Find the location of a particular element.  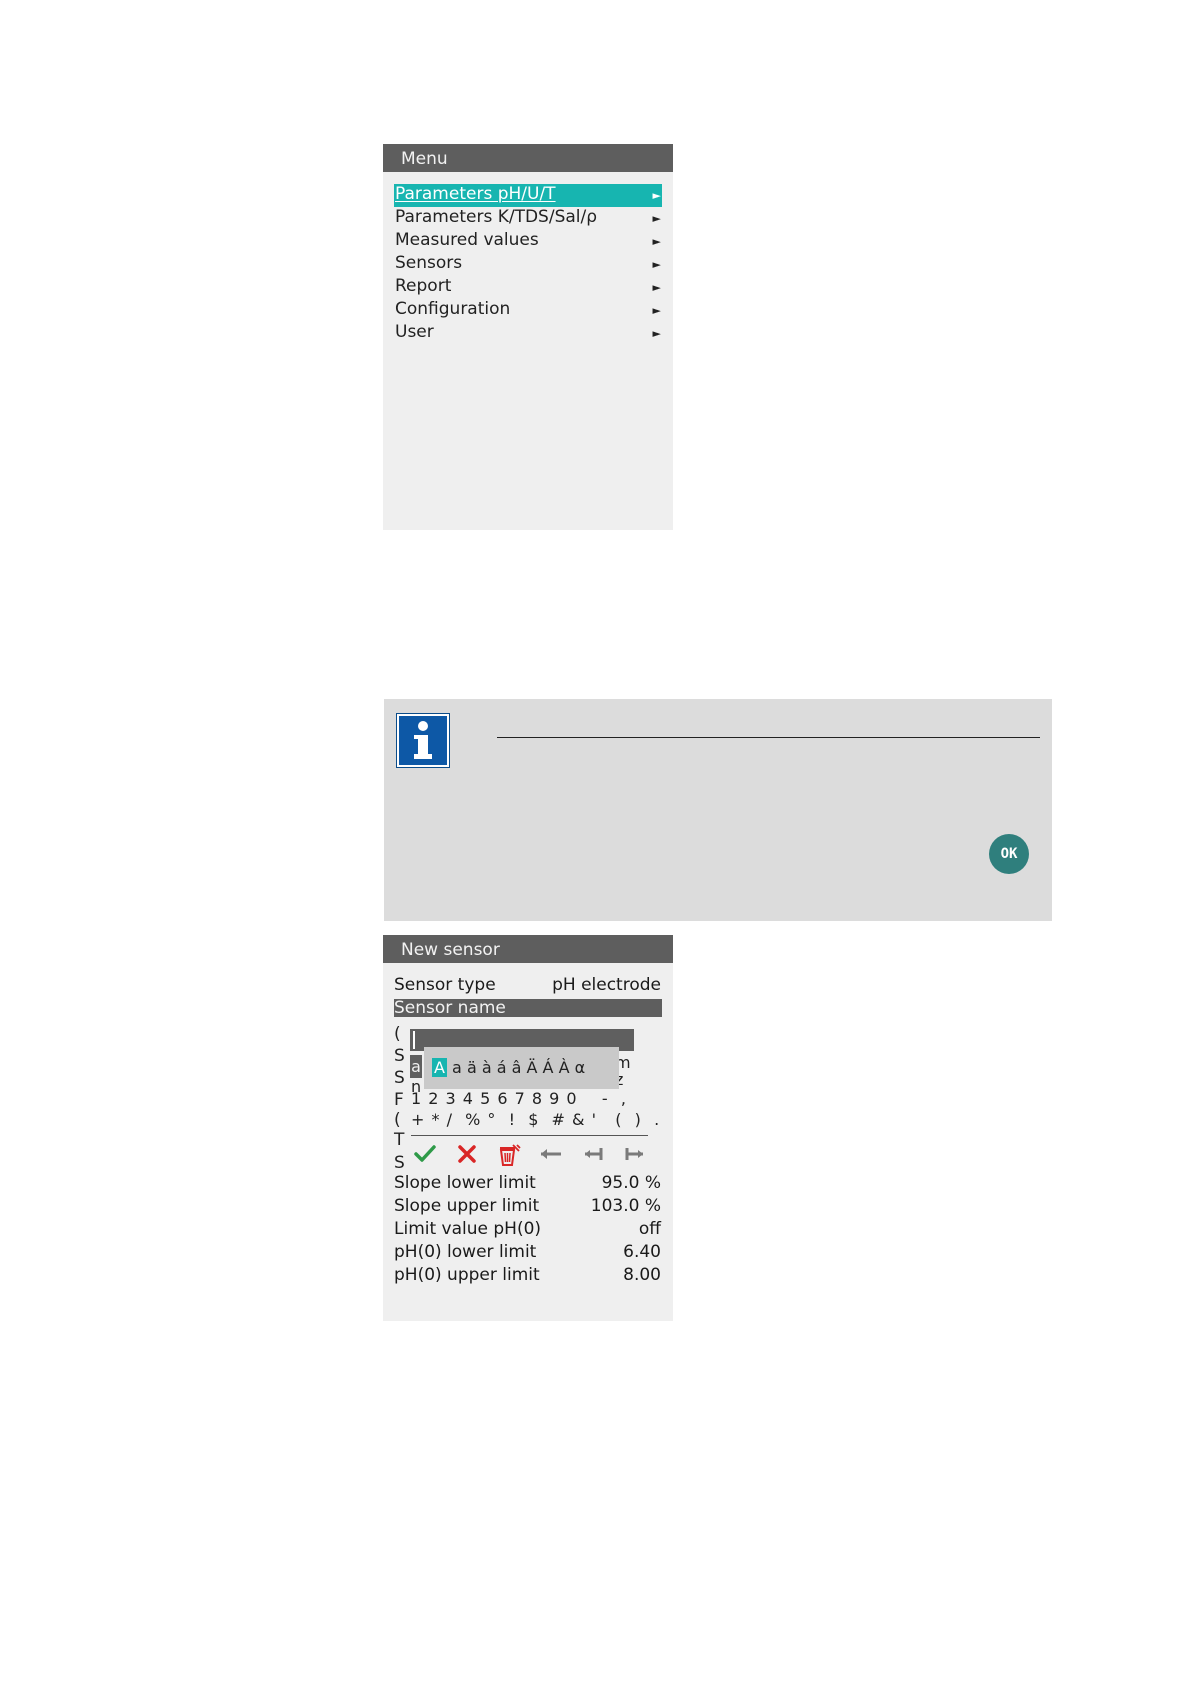

menu-item-sensors: Sensors ► is located at coordinates (528, 264).